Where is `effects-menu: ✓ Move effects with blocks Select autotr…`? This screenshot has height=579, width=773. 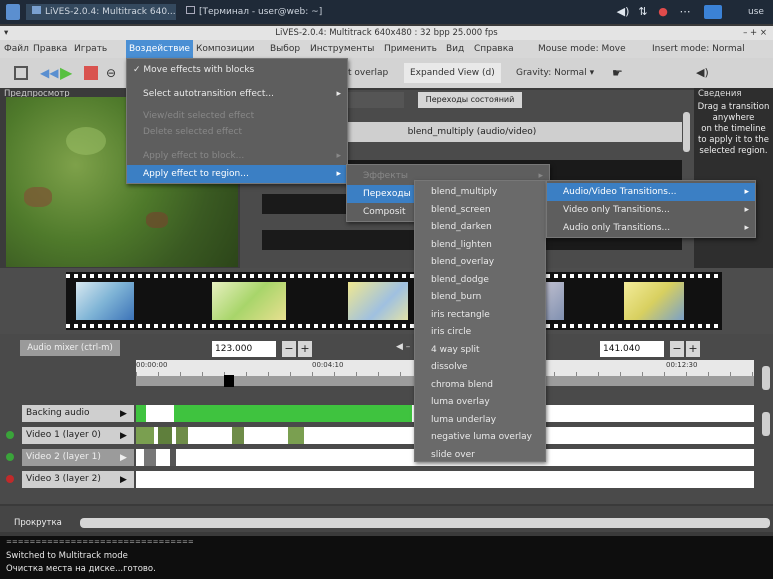 effects-menu: ✓ Move effects with blocks Select autotr… is located at coordinates (237, 121).